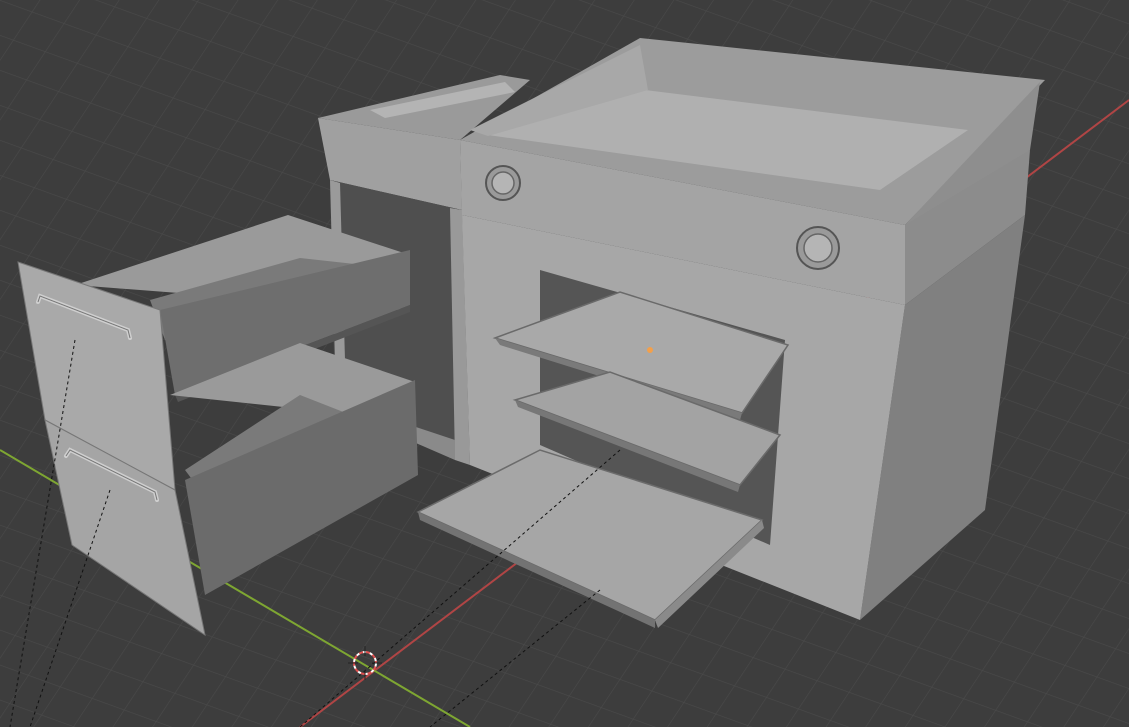  What do you see at coordinates (650, 350) in the screenshot?
I see `object-origin-dot` at bounding box center [650, 350].